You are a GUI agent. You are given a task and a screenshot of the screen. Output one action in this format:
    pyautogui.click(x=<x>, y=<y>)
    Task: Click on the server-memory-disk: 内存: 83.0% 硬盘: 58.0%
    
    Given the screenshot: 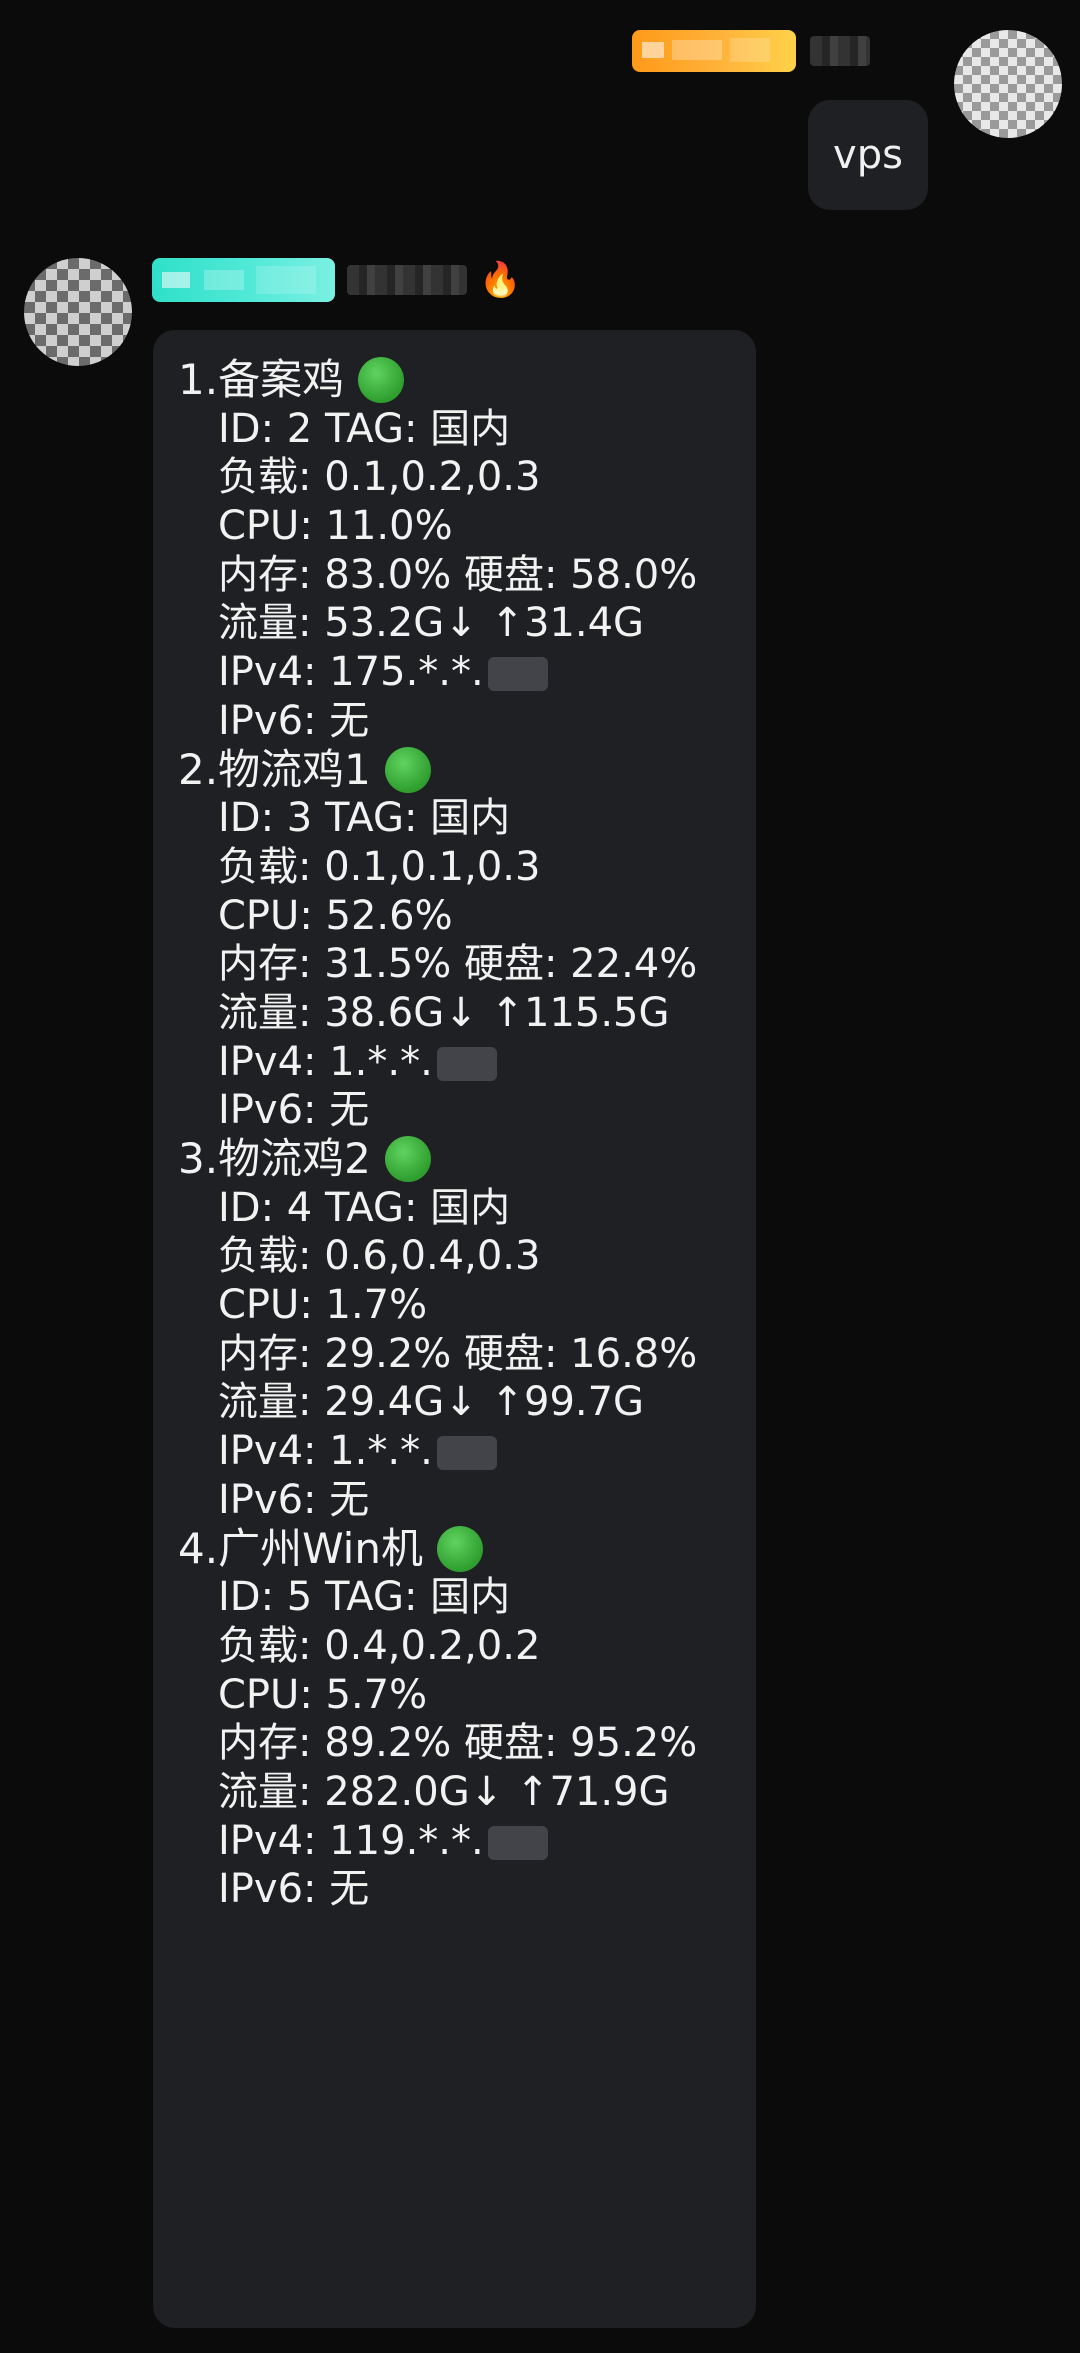 What is the action you would take?
    pyautogui.click(x=458, y=574)
    